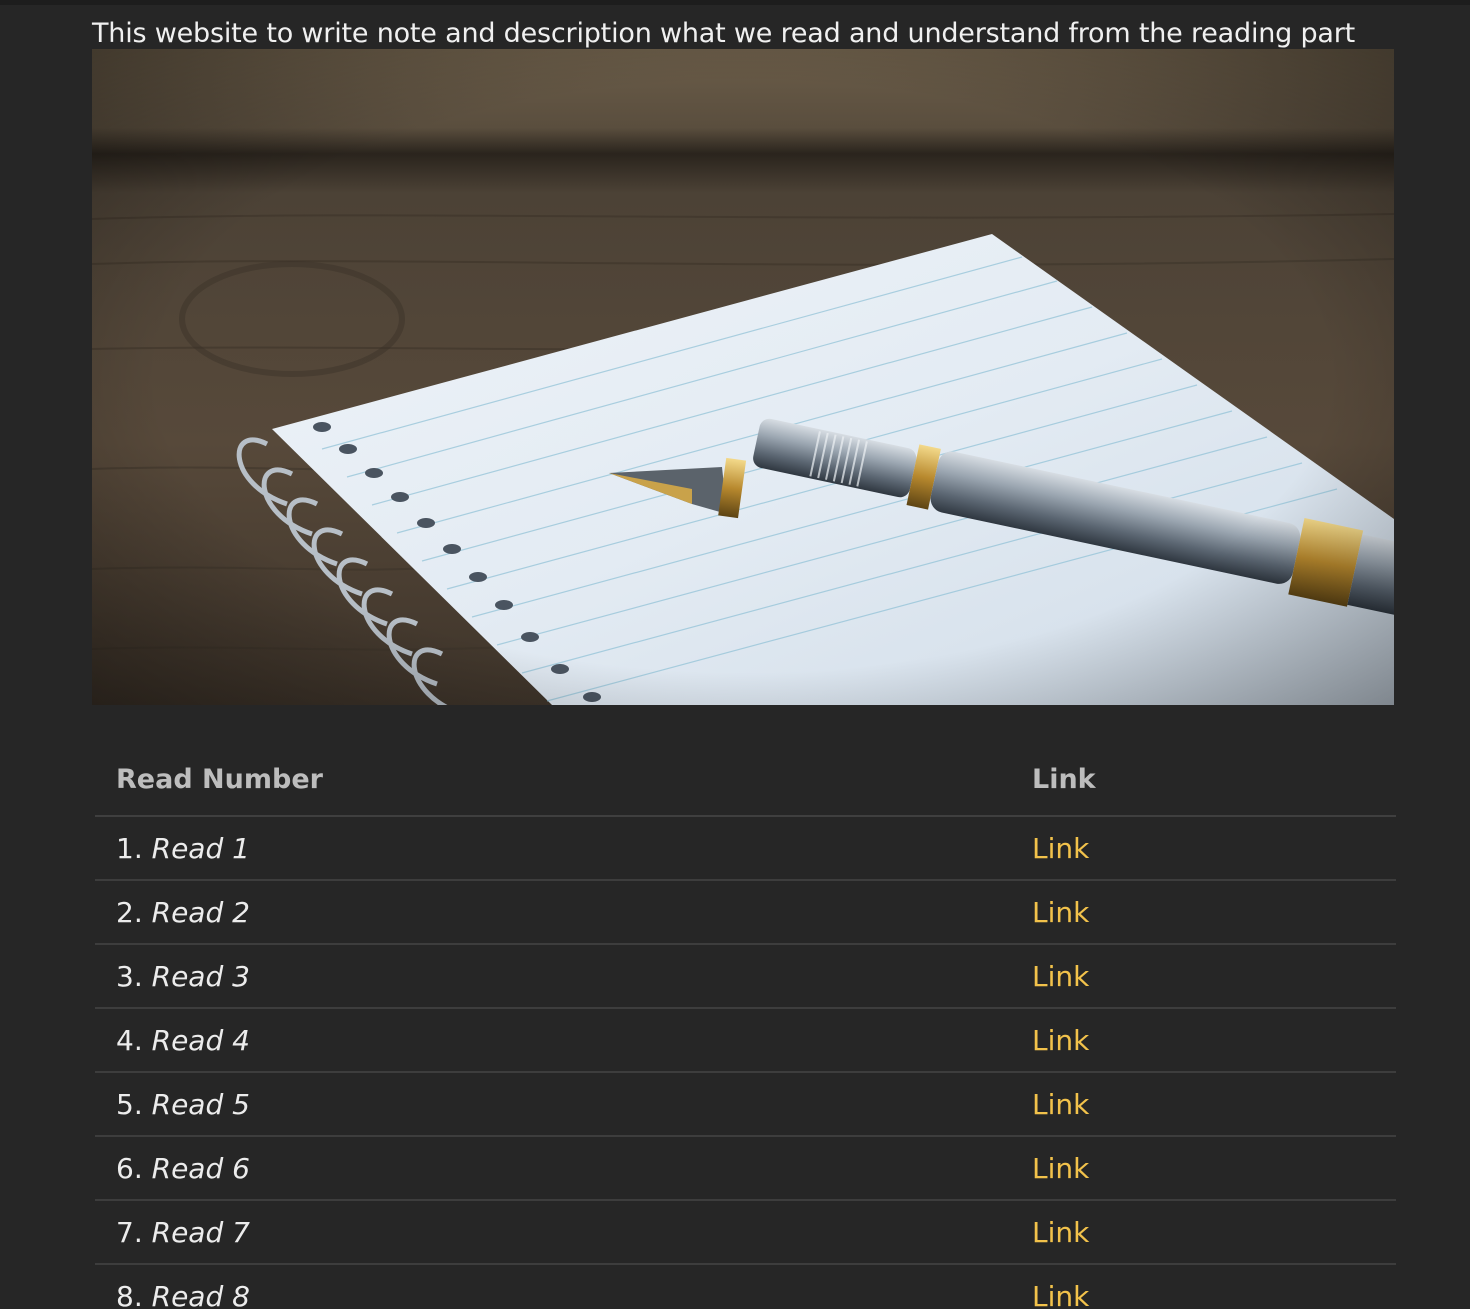 The height and width of the screenshot is (1309, 1470). Describe the element at coordinates (200, 1232) in the screenshot. I see `row-title: Read 7` at that location.